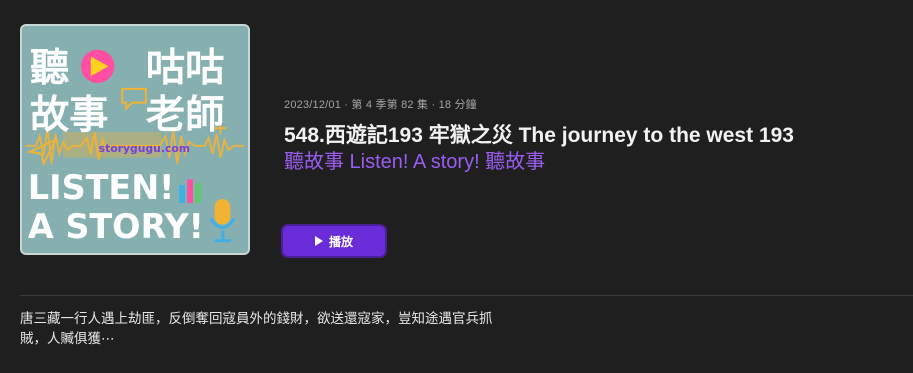 This screenshot has height=373, width=913. Describe the element at coordinates (185, 68) in the screenshot. I see `artwork-text-line1-right: 咕咕` at that location.